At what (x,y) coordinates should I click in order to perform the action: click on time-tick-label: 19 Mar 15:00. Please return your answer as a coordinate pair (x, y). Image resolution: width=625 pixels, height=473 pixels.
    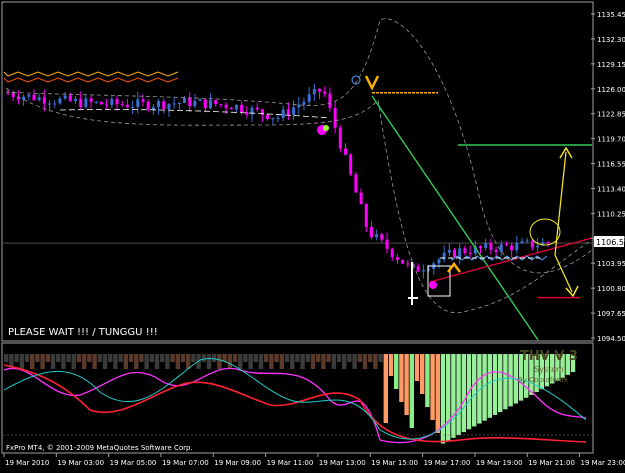
    Looking at the image, I should click on (394, 463).